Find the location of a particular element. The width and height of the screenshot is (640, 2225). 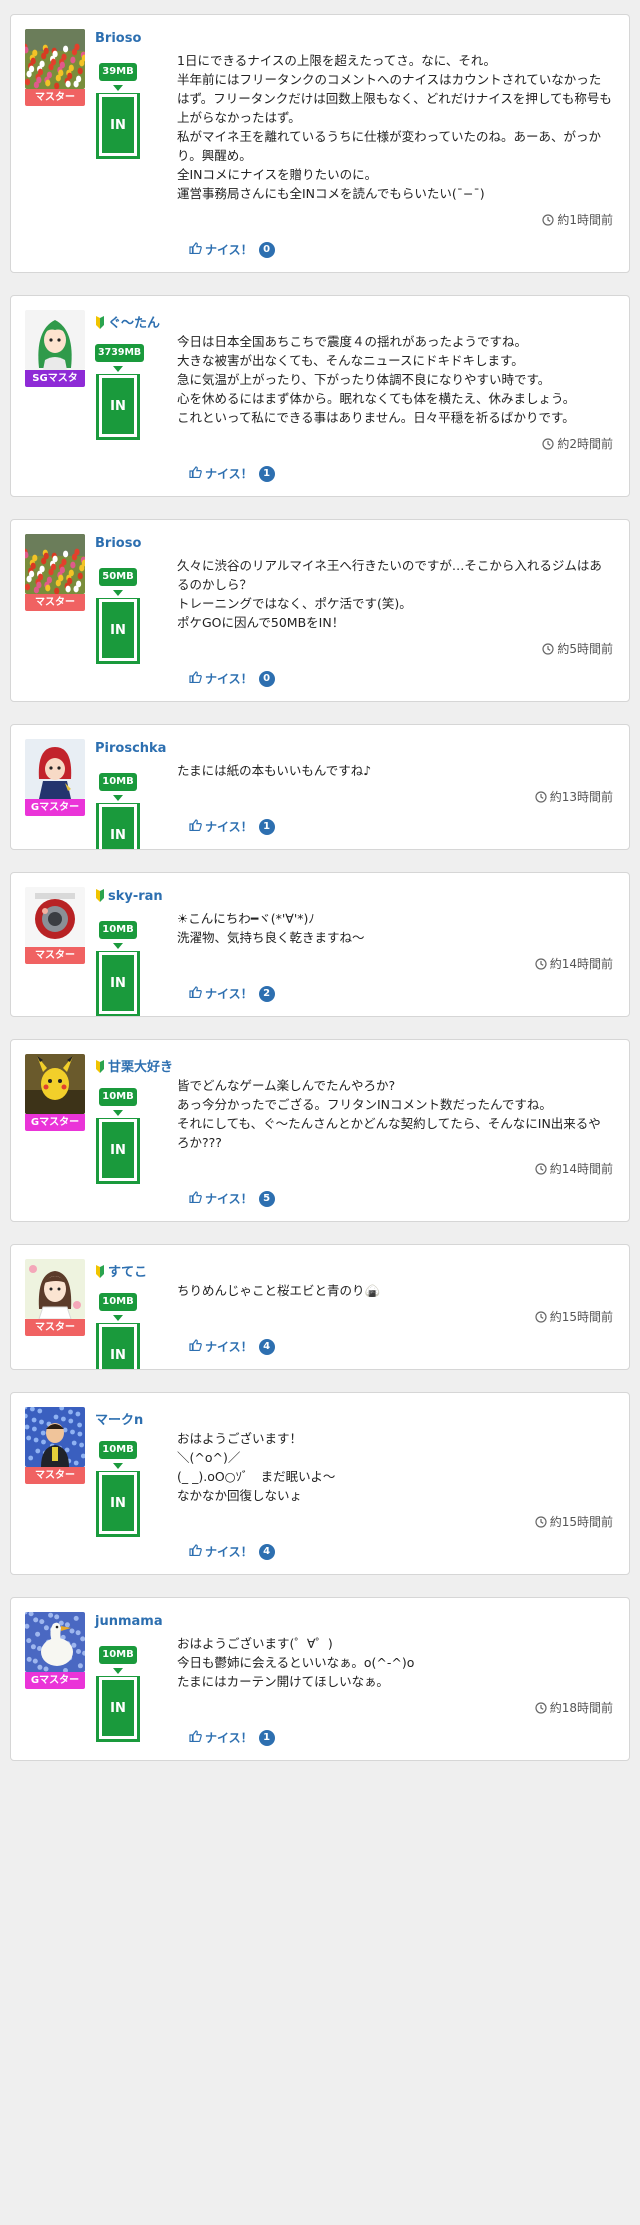

user-name: 甘栗大好き is located at coordinates (140, 1067).